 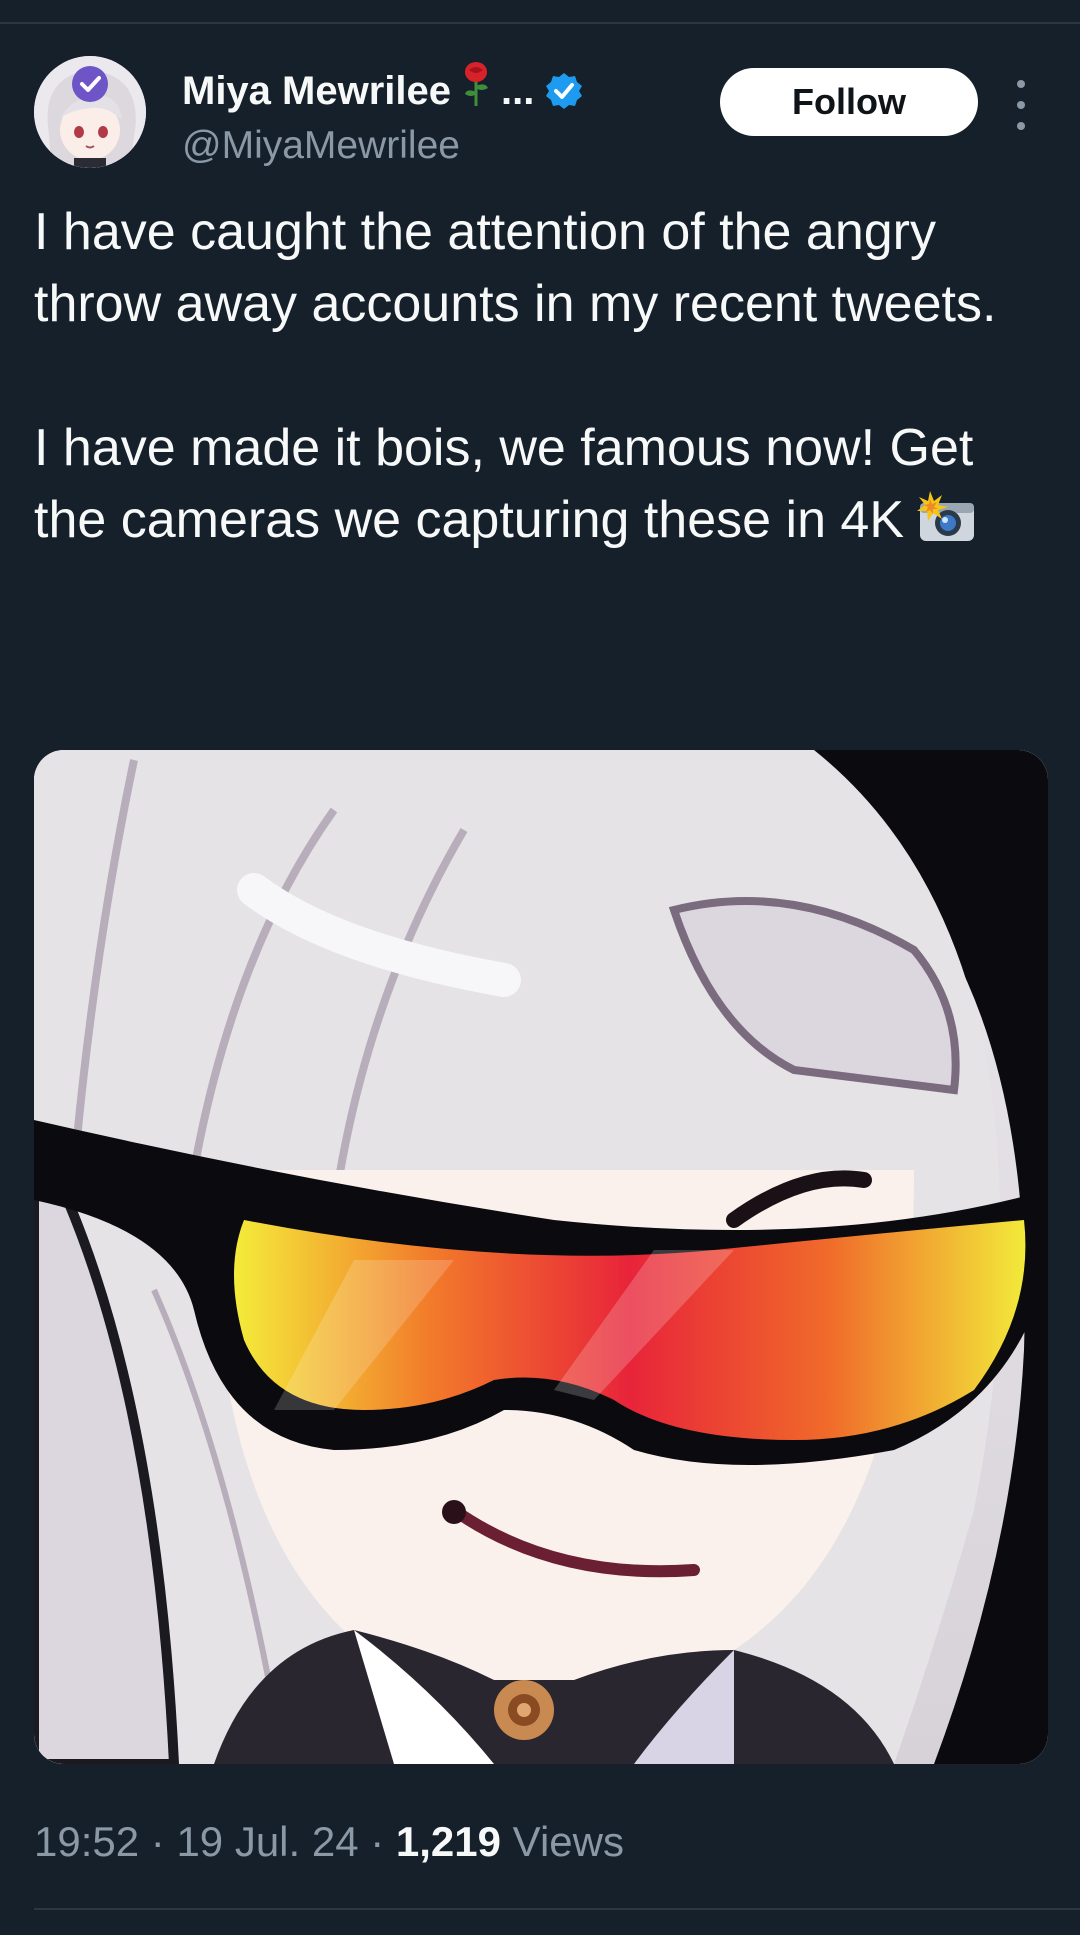 I want to click on follow-button: Follow, so click(x=849, y=102).